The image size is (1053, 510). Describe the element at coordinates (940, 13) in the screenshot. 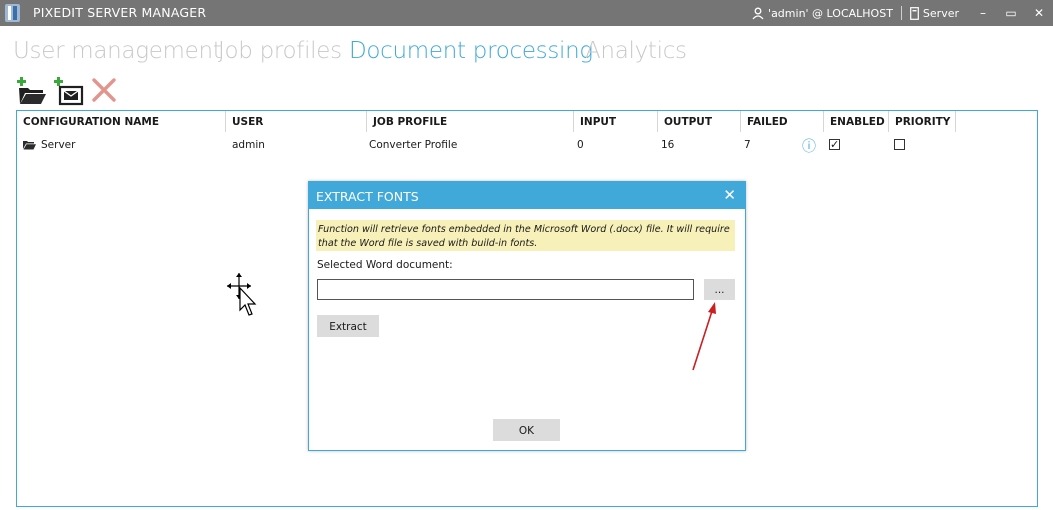

I see `server-label: Server` at that location.